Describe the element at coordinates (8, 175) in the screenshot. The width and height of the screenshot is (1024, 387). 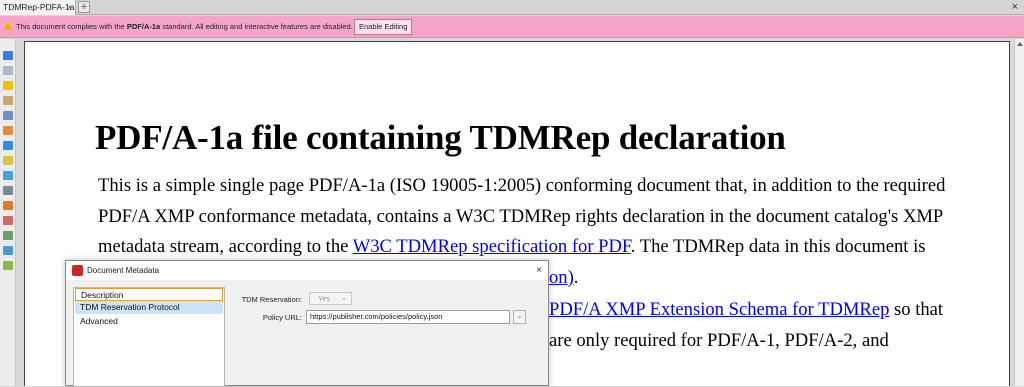
I see `tag-icon` at that location.